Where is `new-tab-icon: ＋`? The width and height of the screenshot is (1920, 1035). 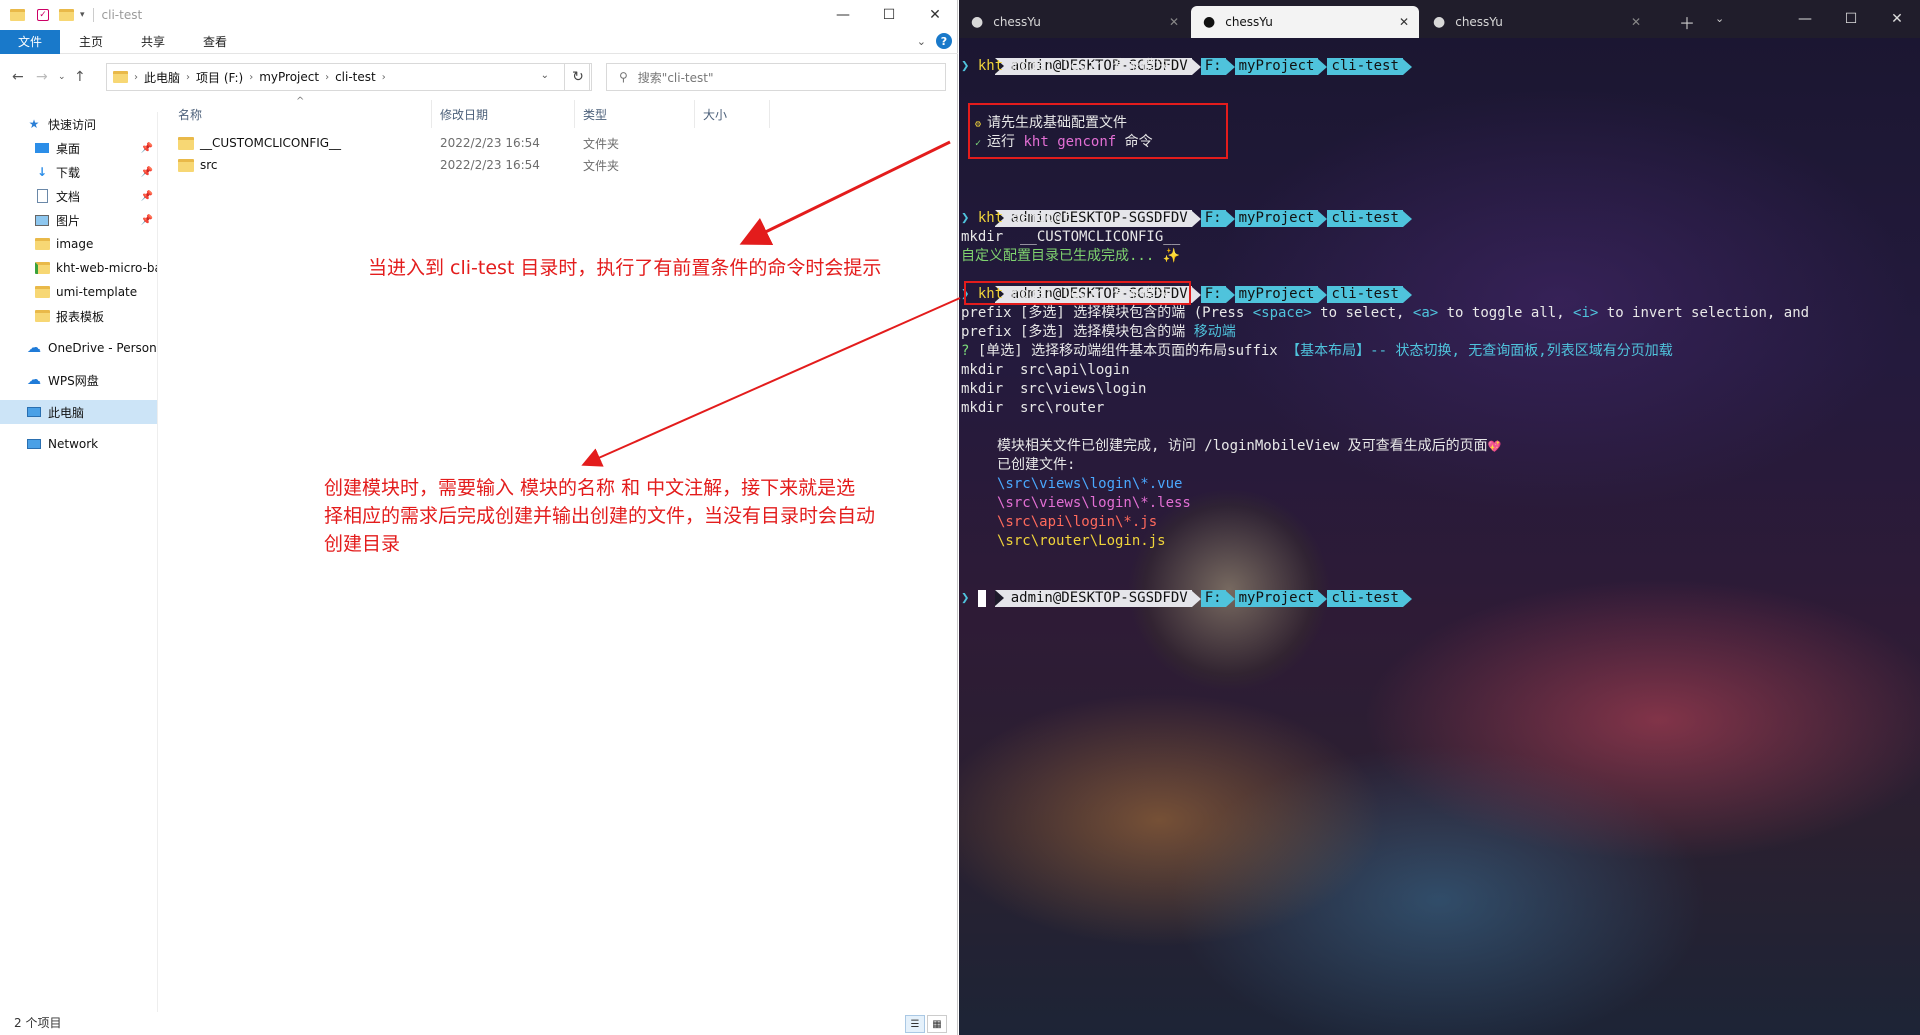
new-tab-icon: ＋ is located at coordinates (1687, 22).